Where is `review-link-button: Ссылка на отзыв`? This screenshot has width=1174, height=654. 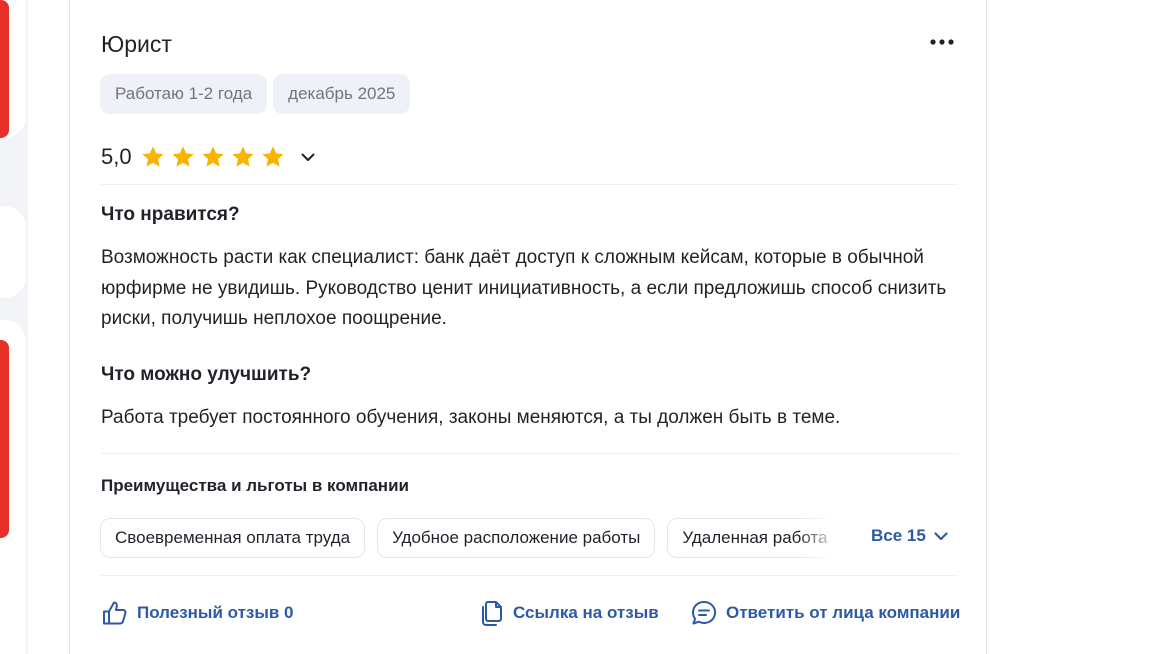
review-link-button: Ссылка на отзыв is located at coordinates (569, 613).